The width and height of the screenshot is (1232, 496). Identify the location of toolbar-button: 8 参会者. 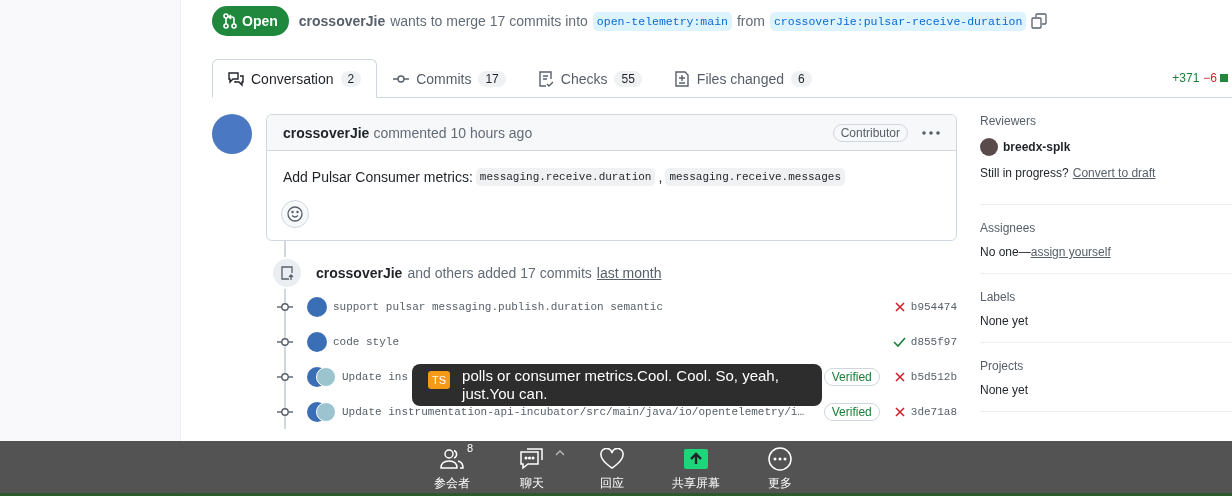
(452, 467).